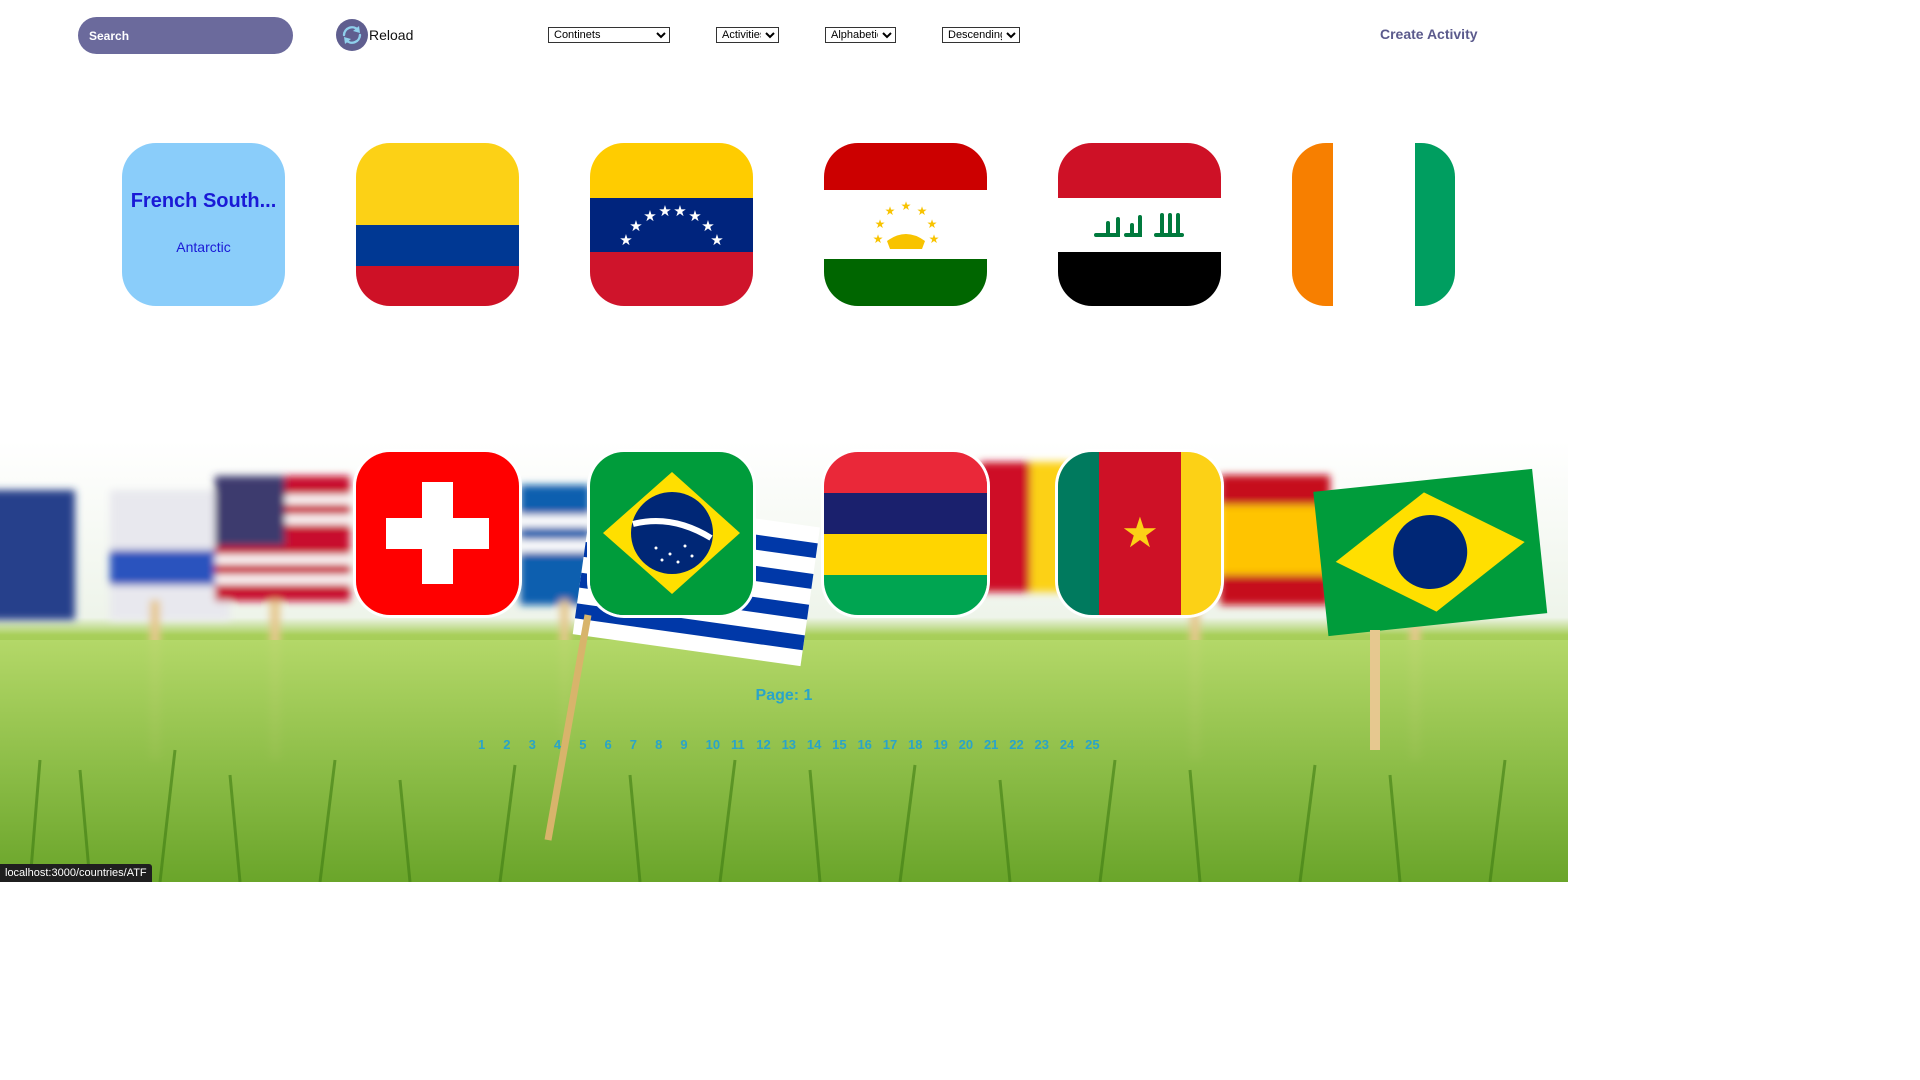 The height and width of the screenshot is (1080, 1920). I want to click on country-card-colombia, so click(437, 224).